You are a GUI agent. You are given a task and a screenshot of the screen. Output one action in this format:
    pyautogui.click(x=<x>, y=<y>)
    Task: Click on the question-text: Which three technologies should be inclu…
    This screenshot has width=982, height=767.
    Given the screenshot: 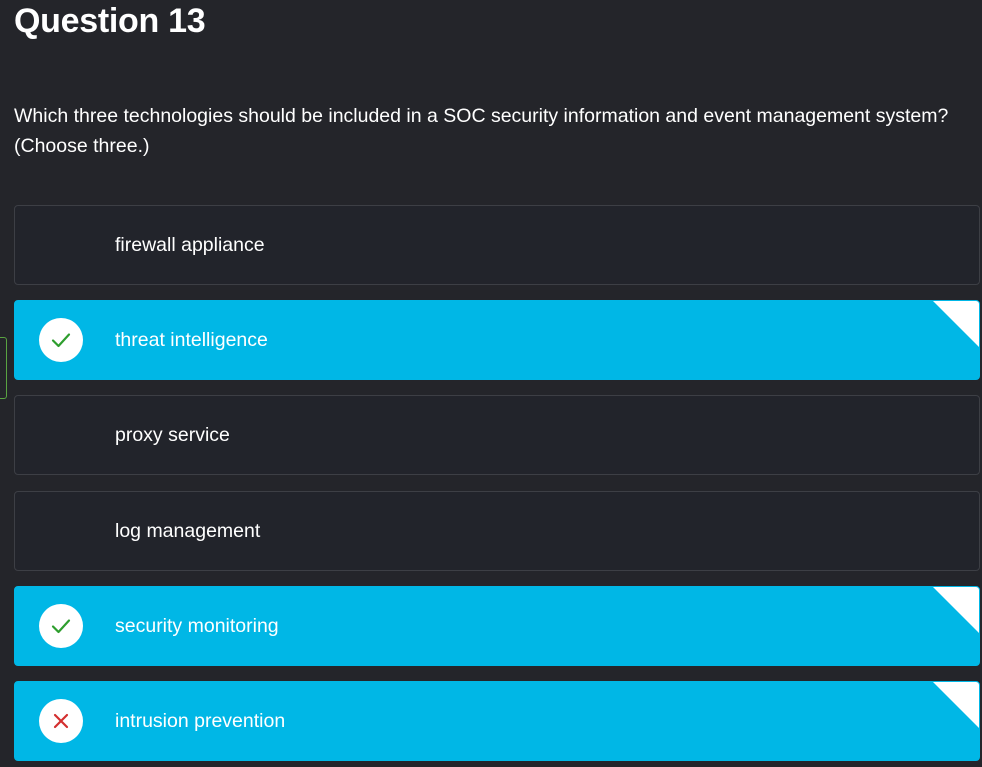 What is the action you would take?
    pyautogui.click(x=481, y=131)
    